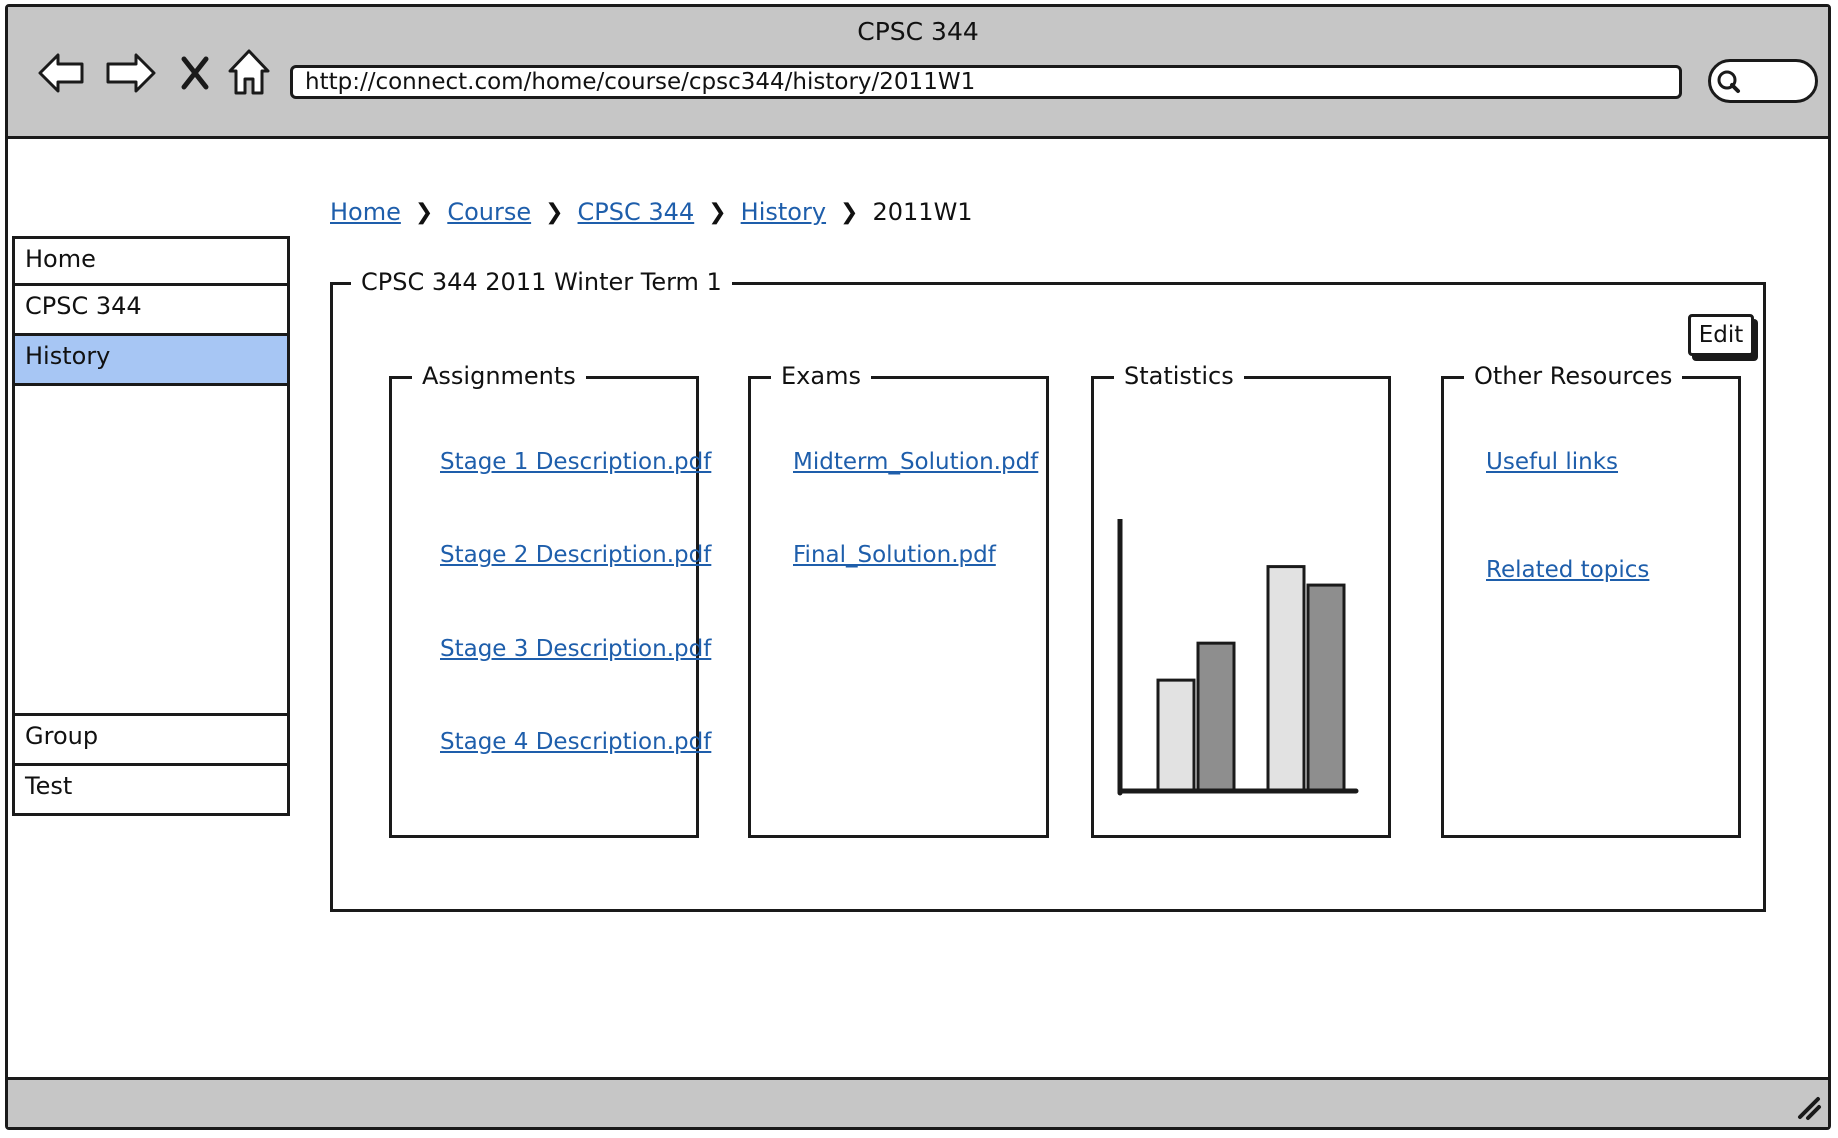 The image size is (1838, 1138). I want to click on sidebar-item-cpsc344: CPSC 344, so click(151, 311).